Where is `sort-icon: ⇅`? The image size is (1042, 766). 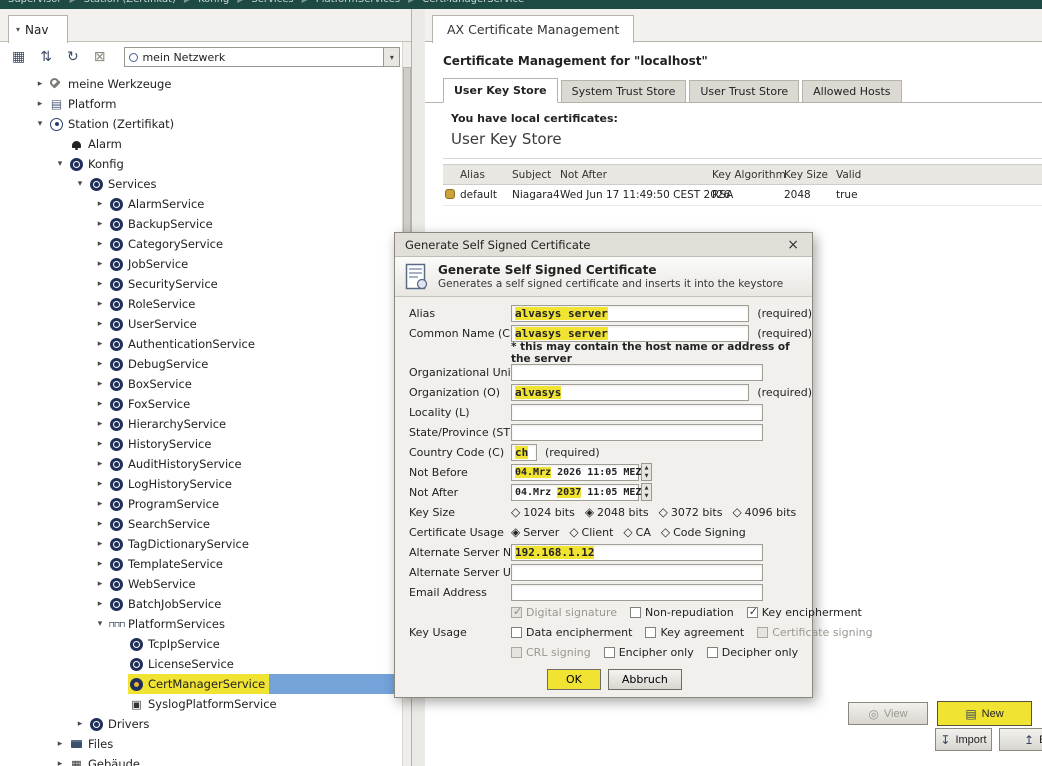
sort-icon: ⇅ is located at coordinates (46, 57).